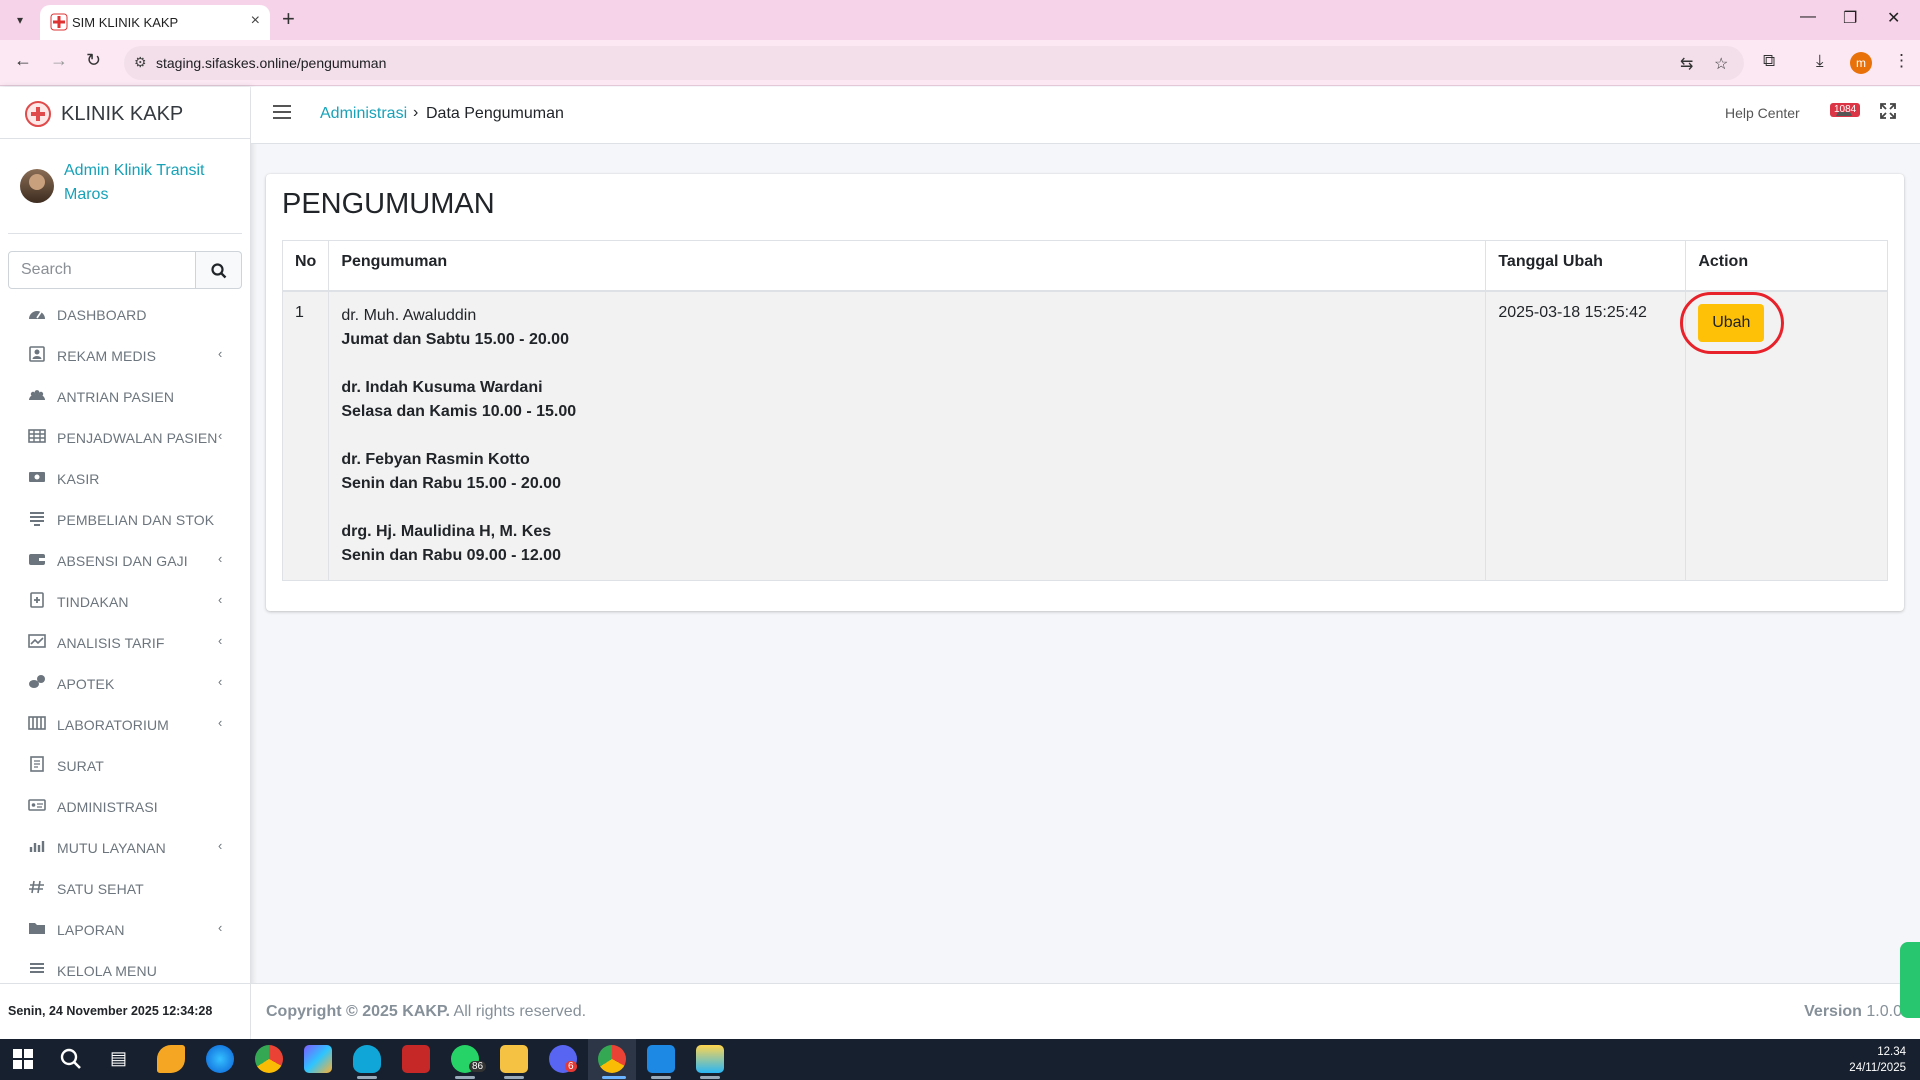 This screenshot has height=1080, width=1920. Describe the element at coordinates (1721, 64) in the screenshot. I see `bookmark-star-icon: ☆` at that location.